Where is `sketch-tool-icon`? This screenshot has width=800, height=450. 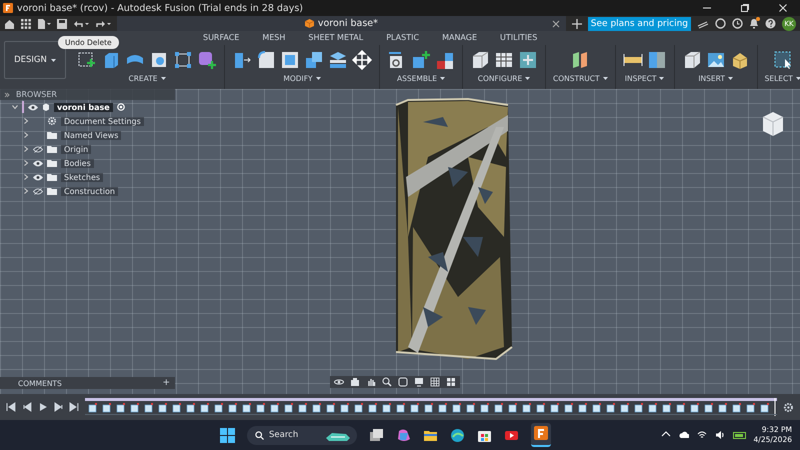 sketch-tool-icon is located at coordinates (87, 60).